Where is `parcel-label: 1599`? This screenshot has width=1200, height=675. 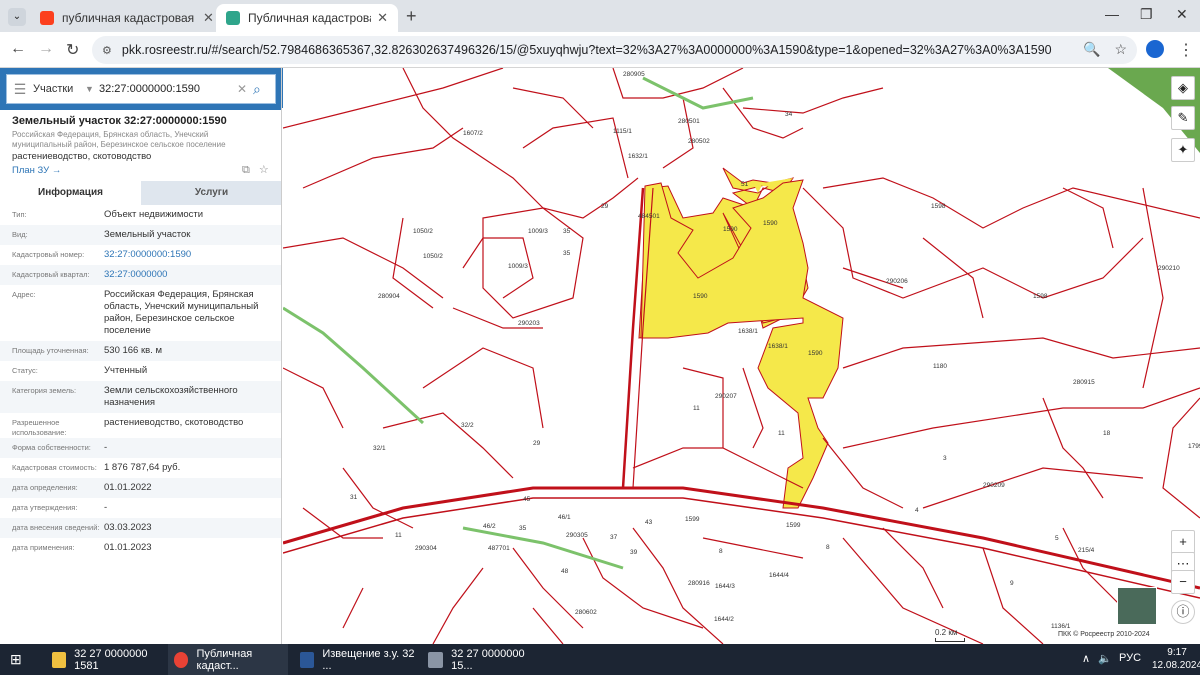 parcel-label: 1599 is located at coordinates (692, 519).